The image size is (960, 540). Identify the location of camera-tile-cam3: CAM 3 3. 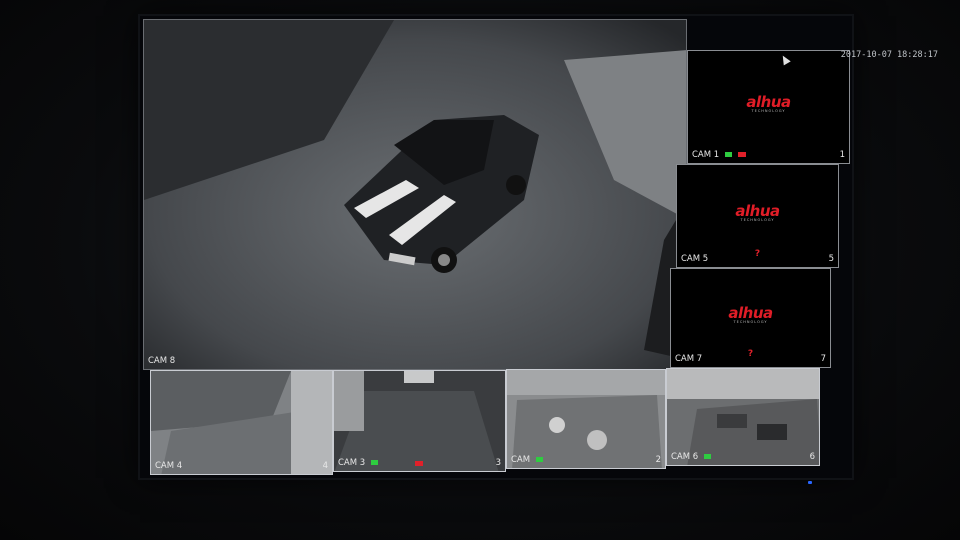
(419, 421).